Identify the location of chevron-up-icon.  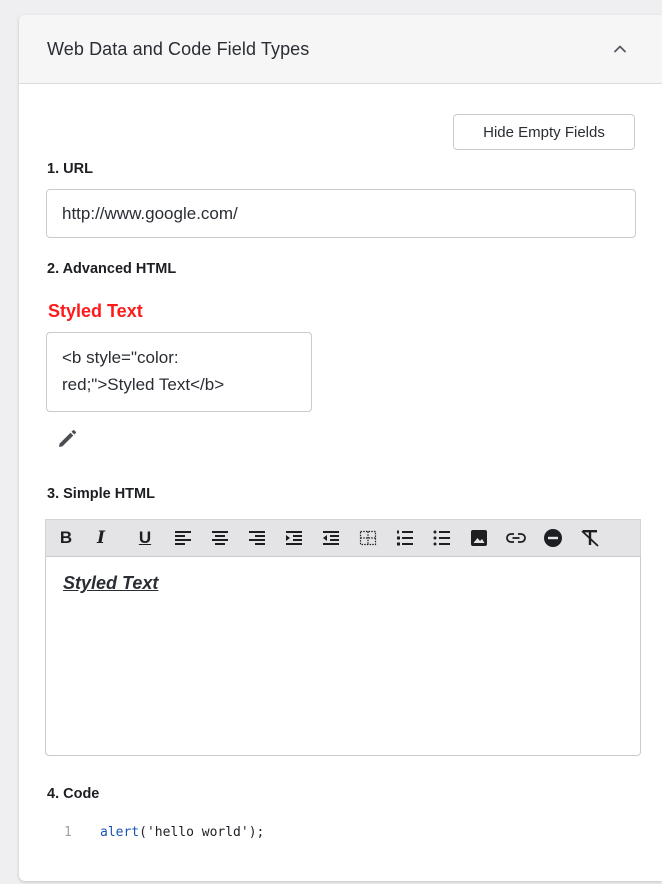
(620, 49).